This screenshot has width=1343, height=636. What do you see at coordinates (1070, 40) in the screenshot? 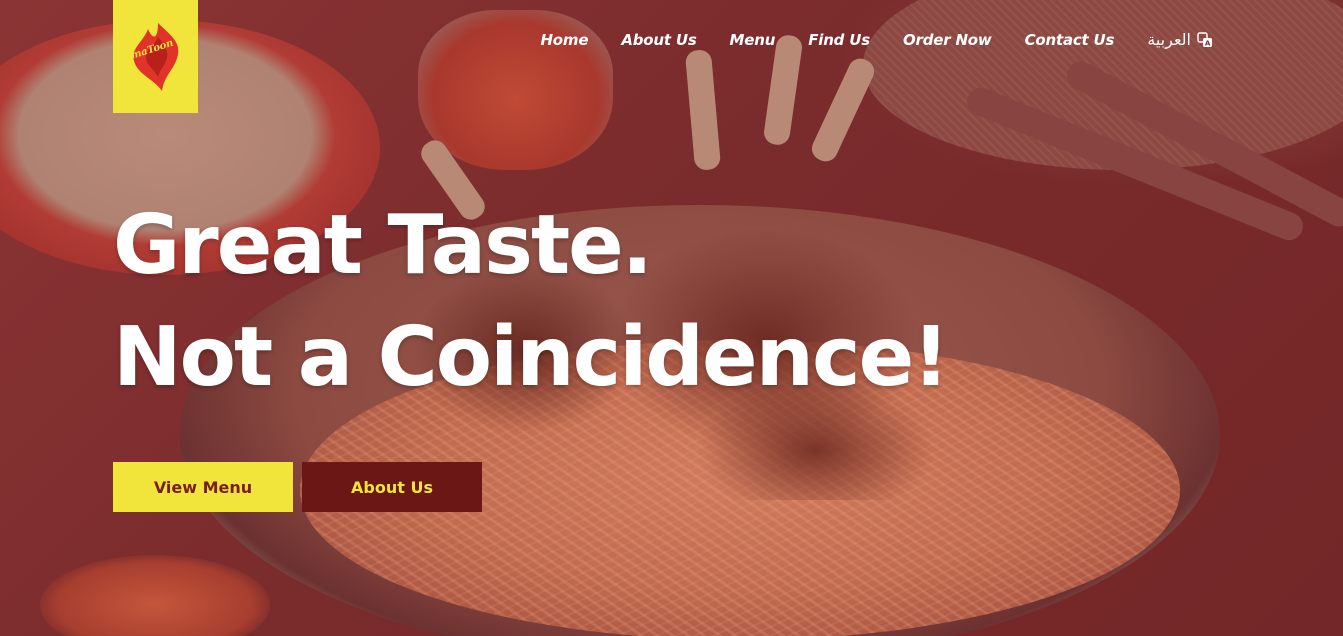
I see `nav-contact-us: Contact Us` at bounding box center [1070, 40].